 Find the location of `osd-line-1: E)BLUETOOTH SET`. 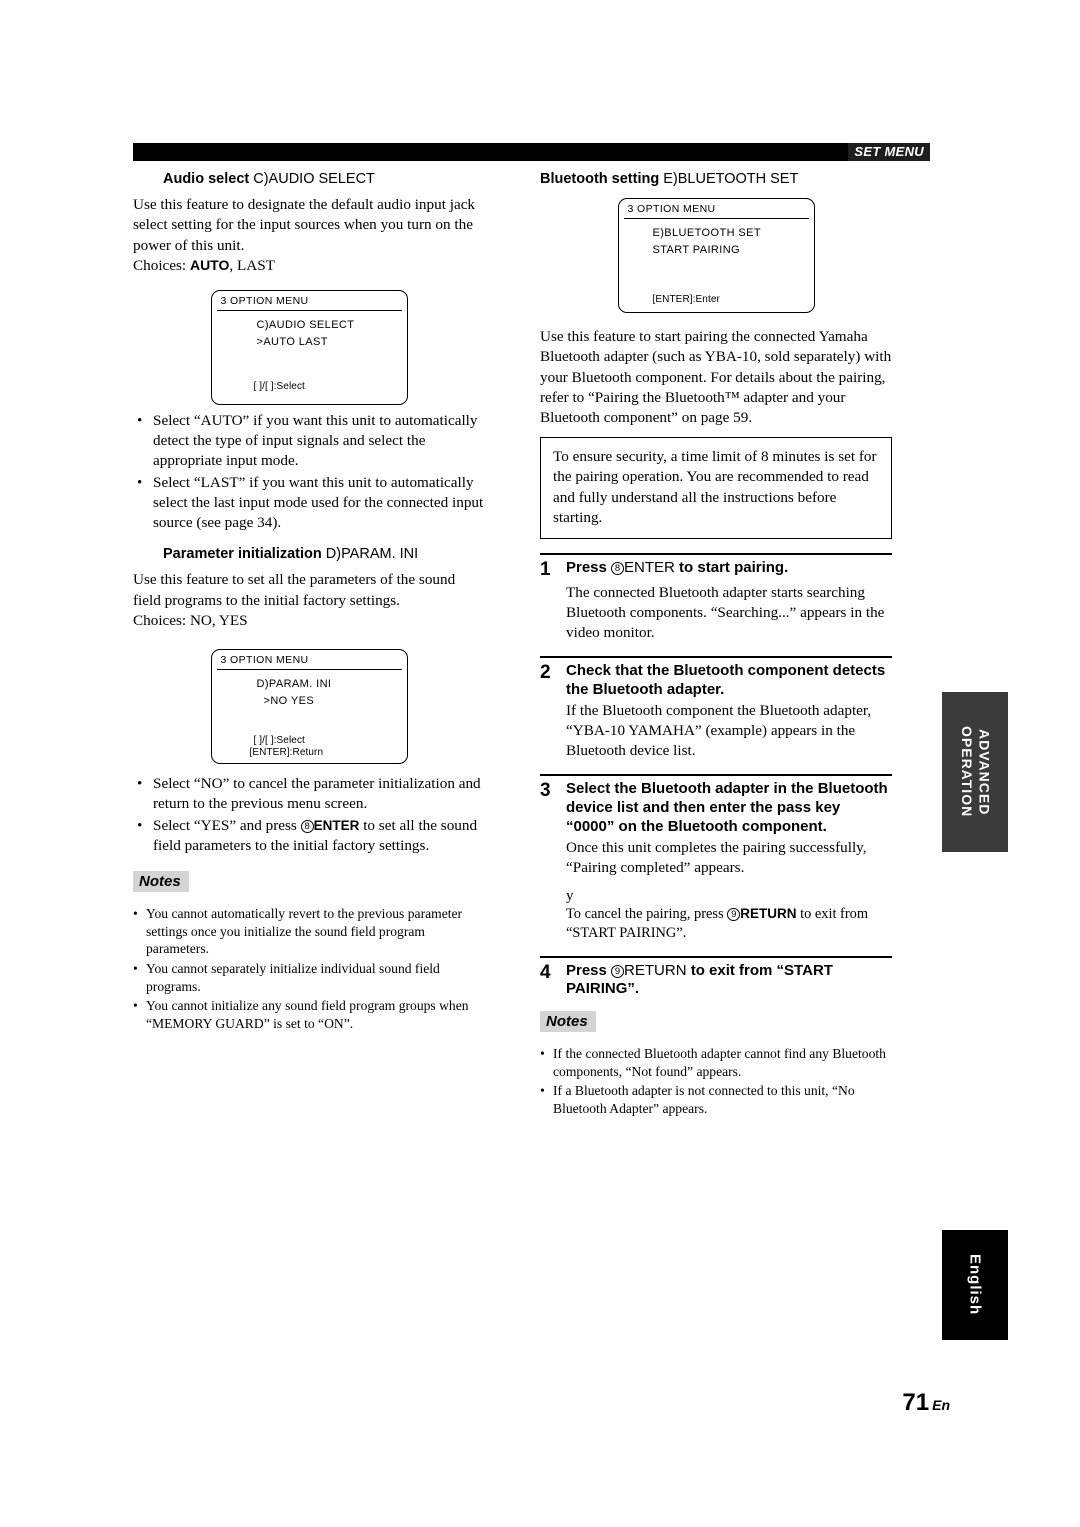

osd-line-1: E)BLUETOOTH SET is located at coordinates (706, 233).